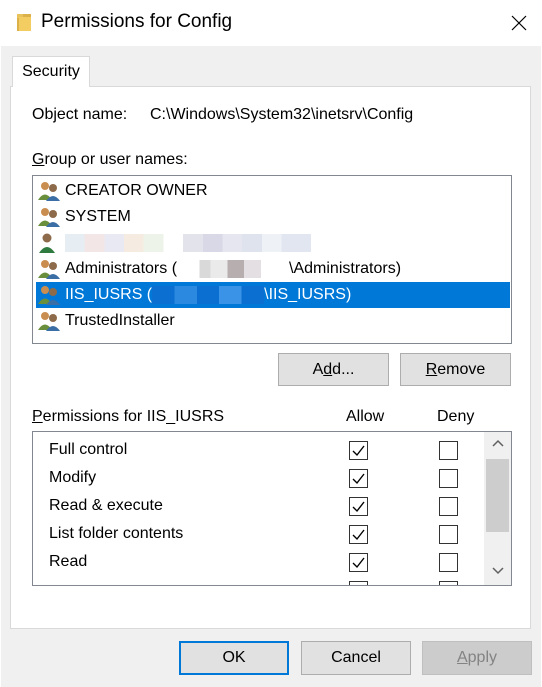 Image resolution: width=542 pixels, height=687 pixels. Describe the element at coordinates (73, 477) in the screenshot. I see `permission-name: Modify` at that location.